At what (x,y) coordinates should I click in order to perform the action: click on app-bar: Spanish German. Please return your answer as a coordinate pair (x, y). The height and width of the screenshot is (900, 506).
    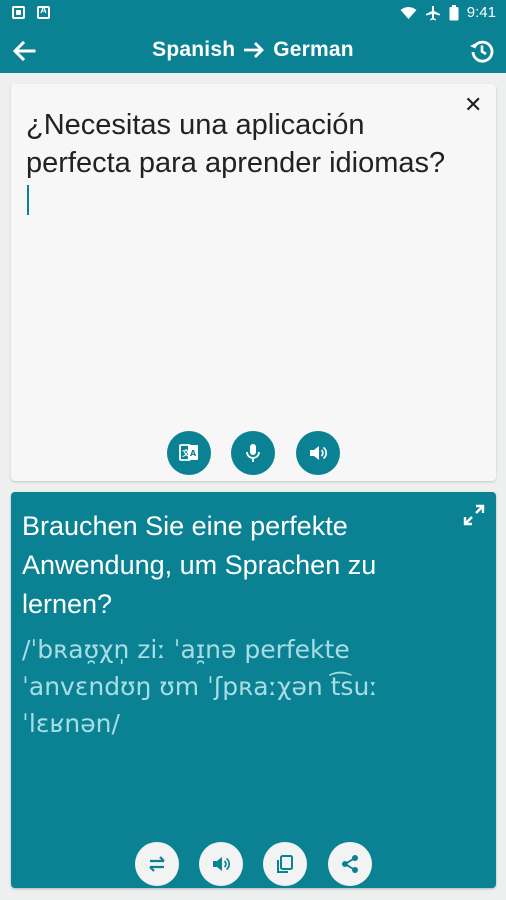
    Looking at the image, I should click on (253, 50).